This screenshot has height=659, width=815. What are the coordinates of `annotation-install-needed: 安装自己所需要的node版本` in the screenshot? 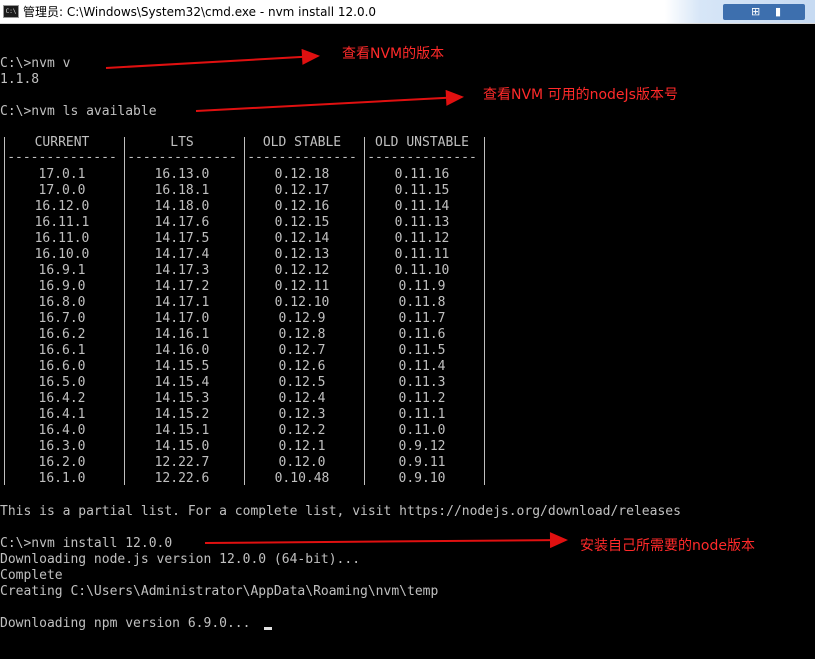 It's located at (667, 546).